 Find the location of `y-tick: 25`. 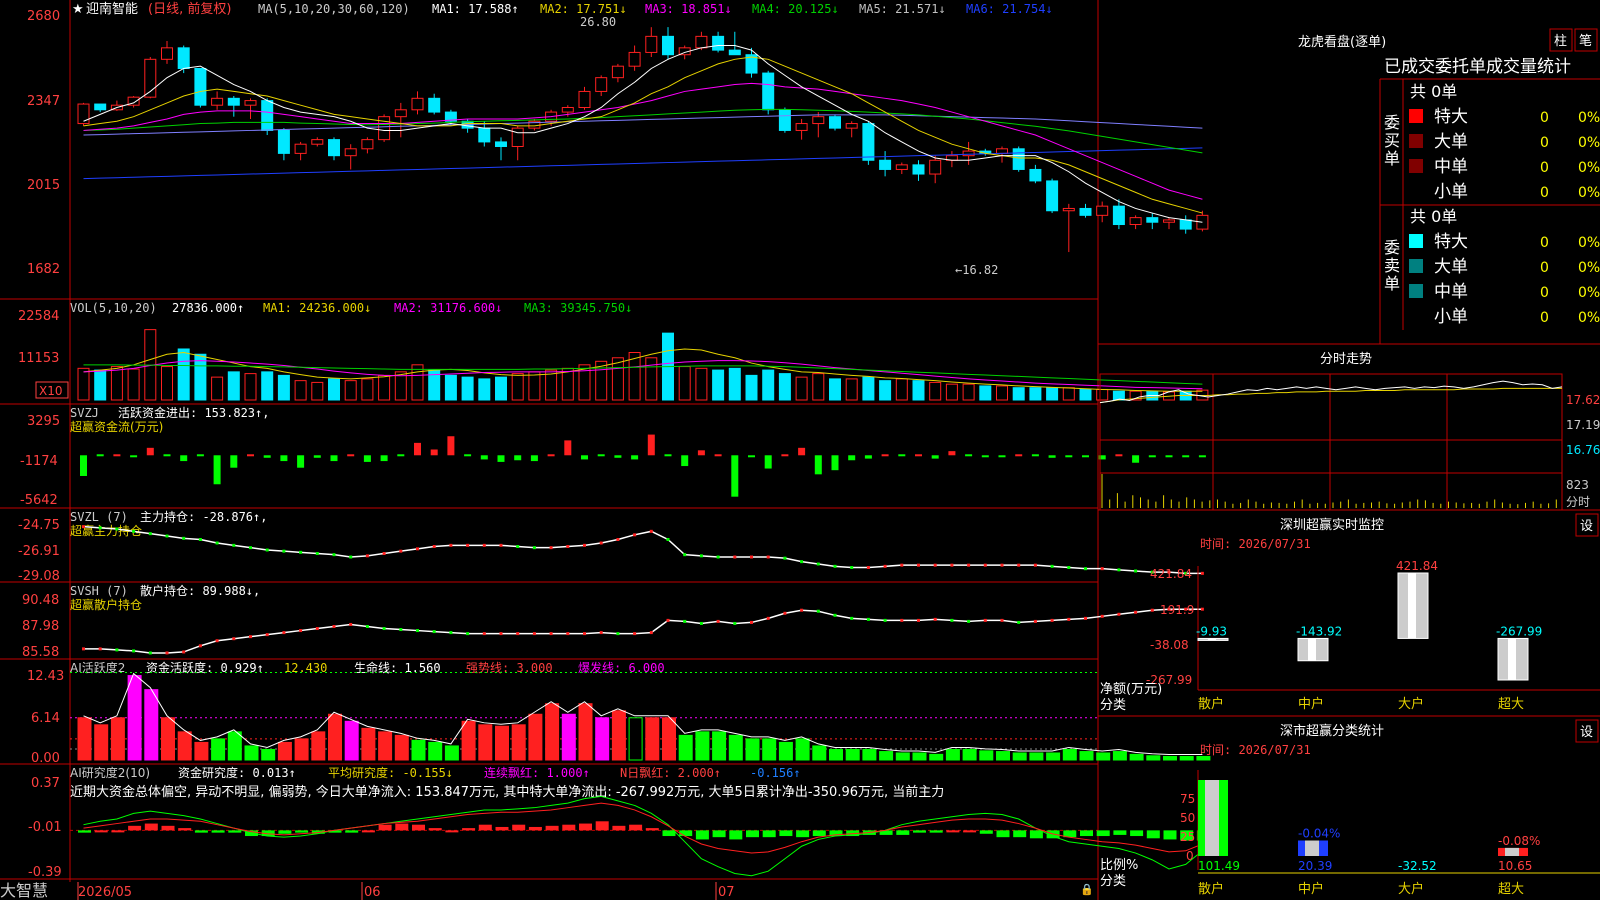

y-tick: 25 is located at coordinates (1187, 837).